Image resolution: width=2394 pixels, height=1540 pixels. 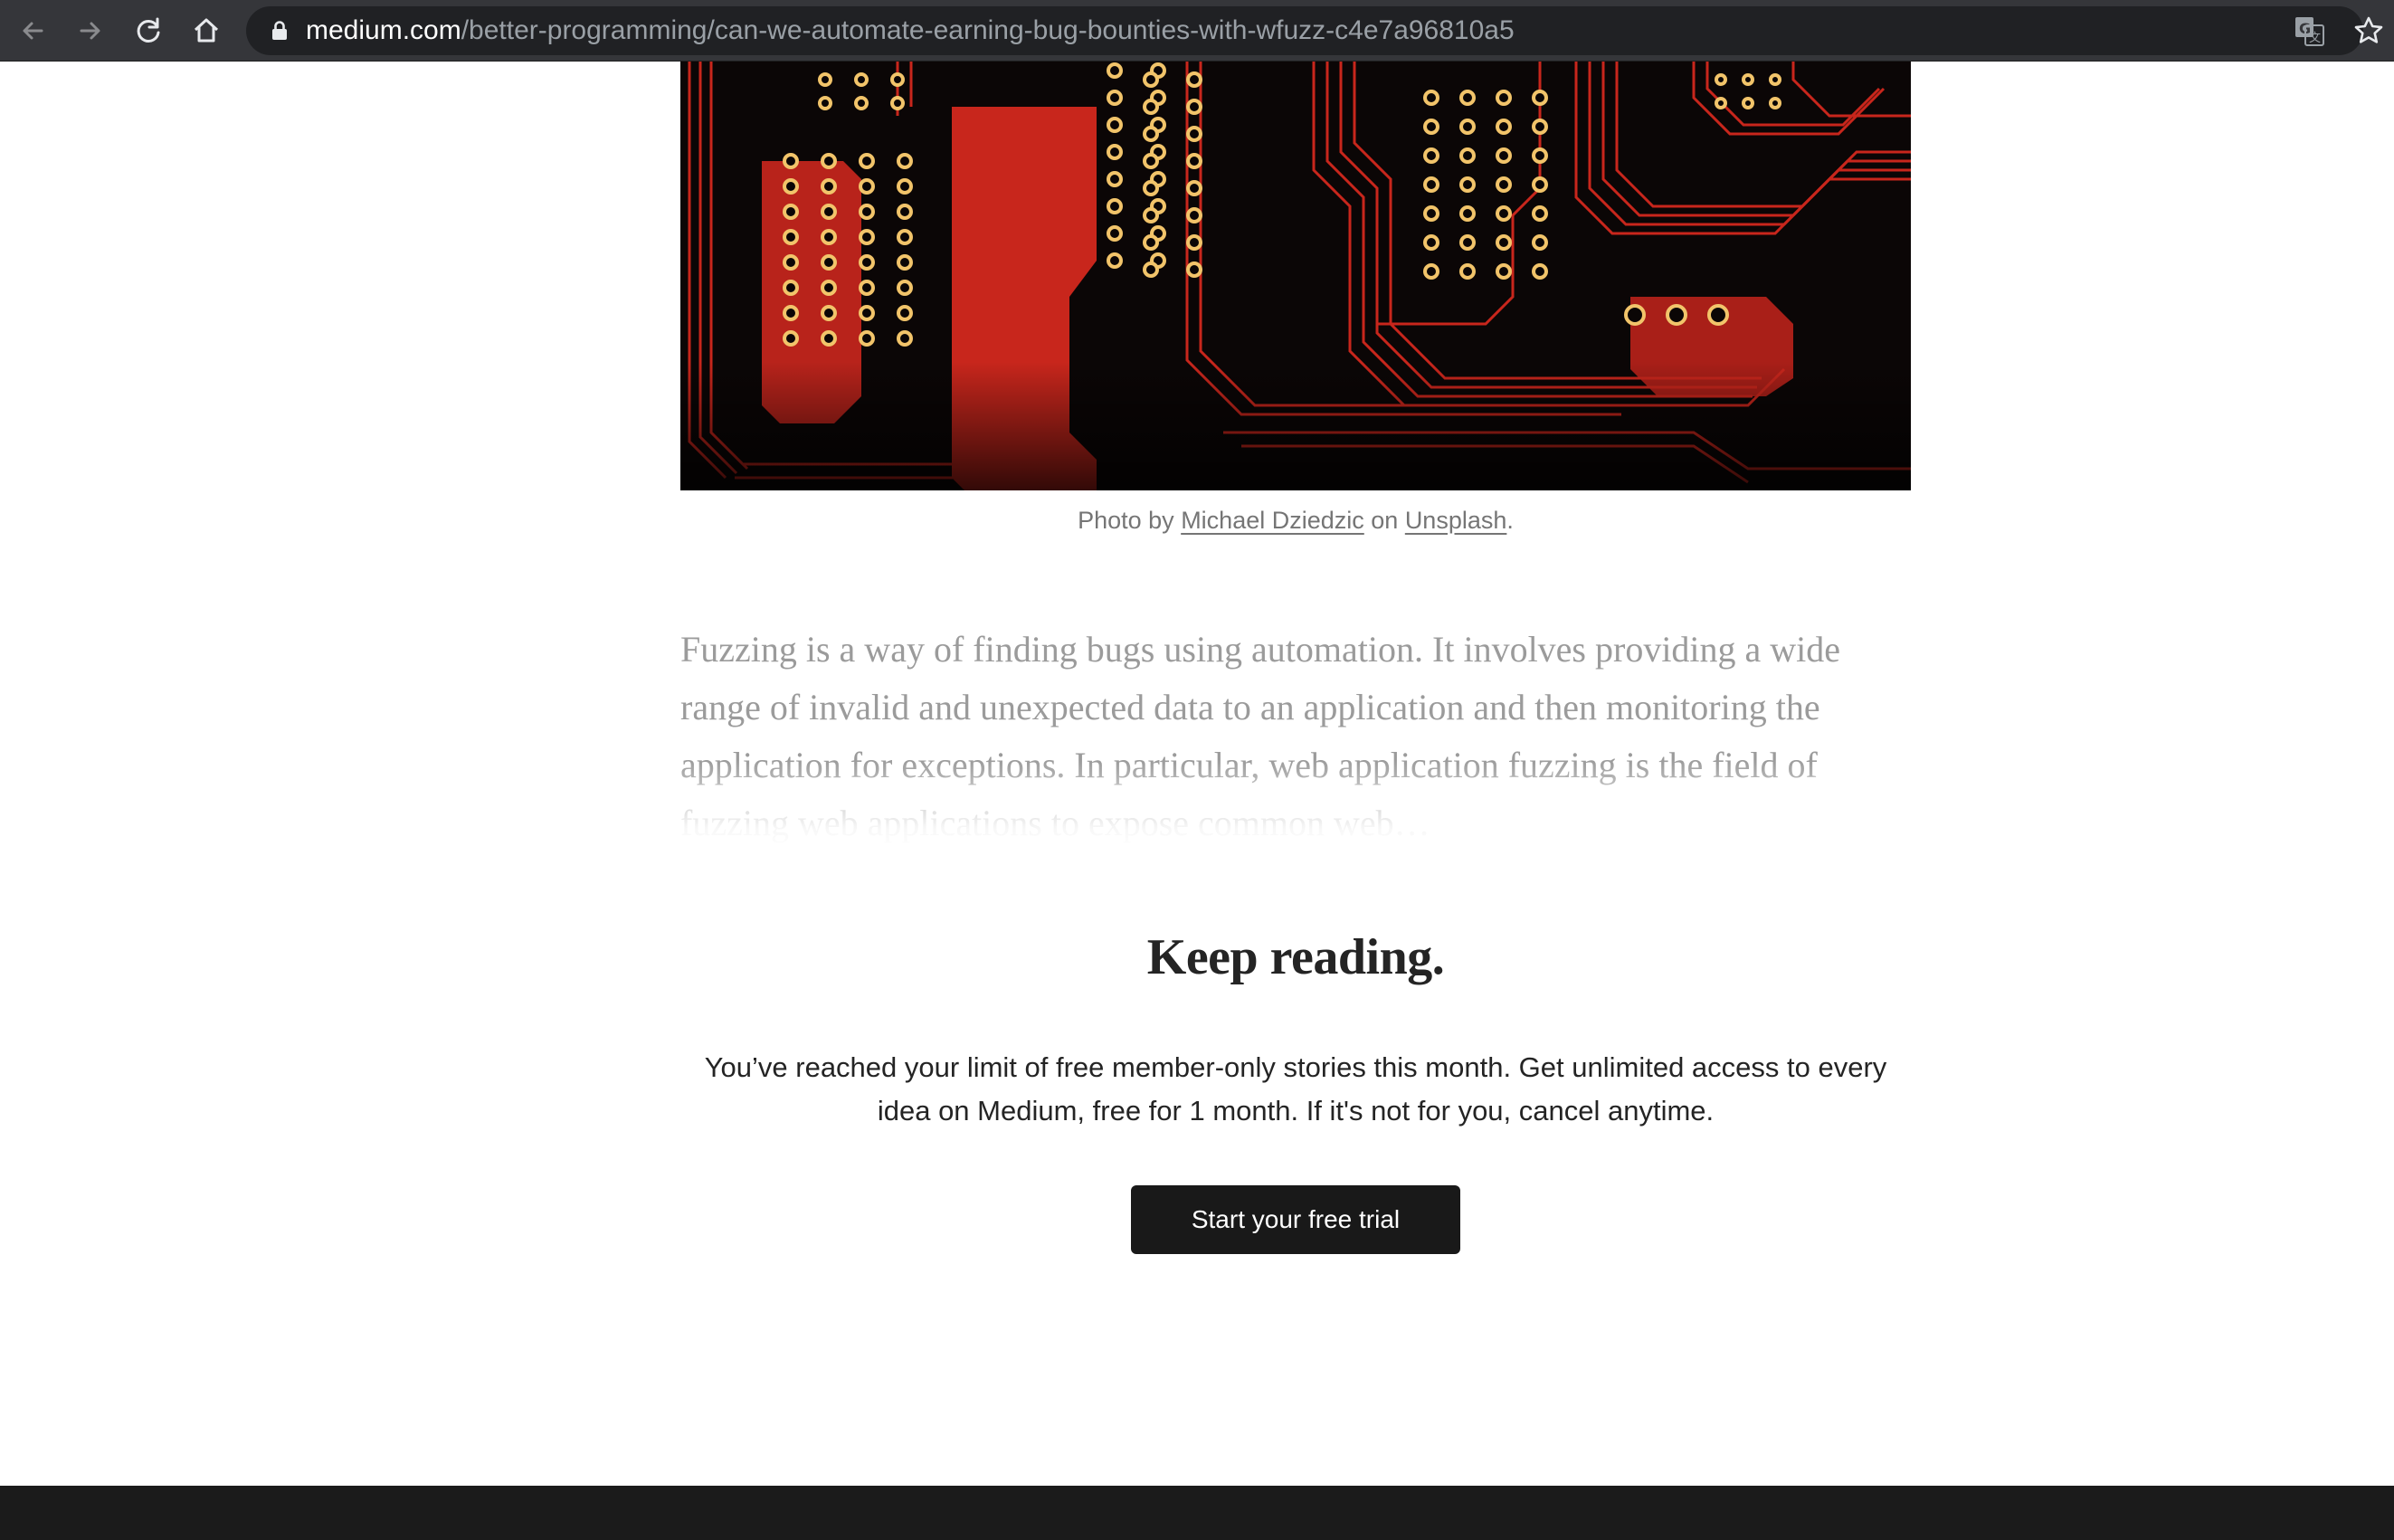 I want to click on caption-middle: on, so click(x=1384, y=521).